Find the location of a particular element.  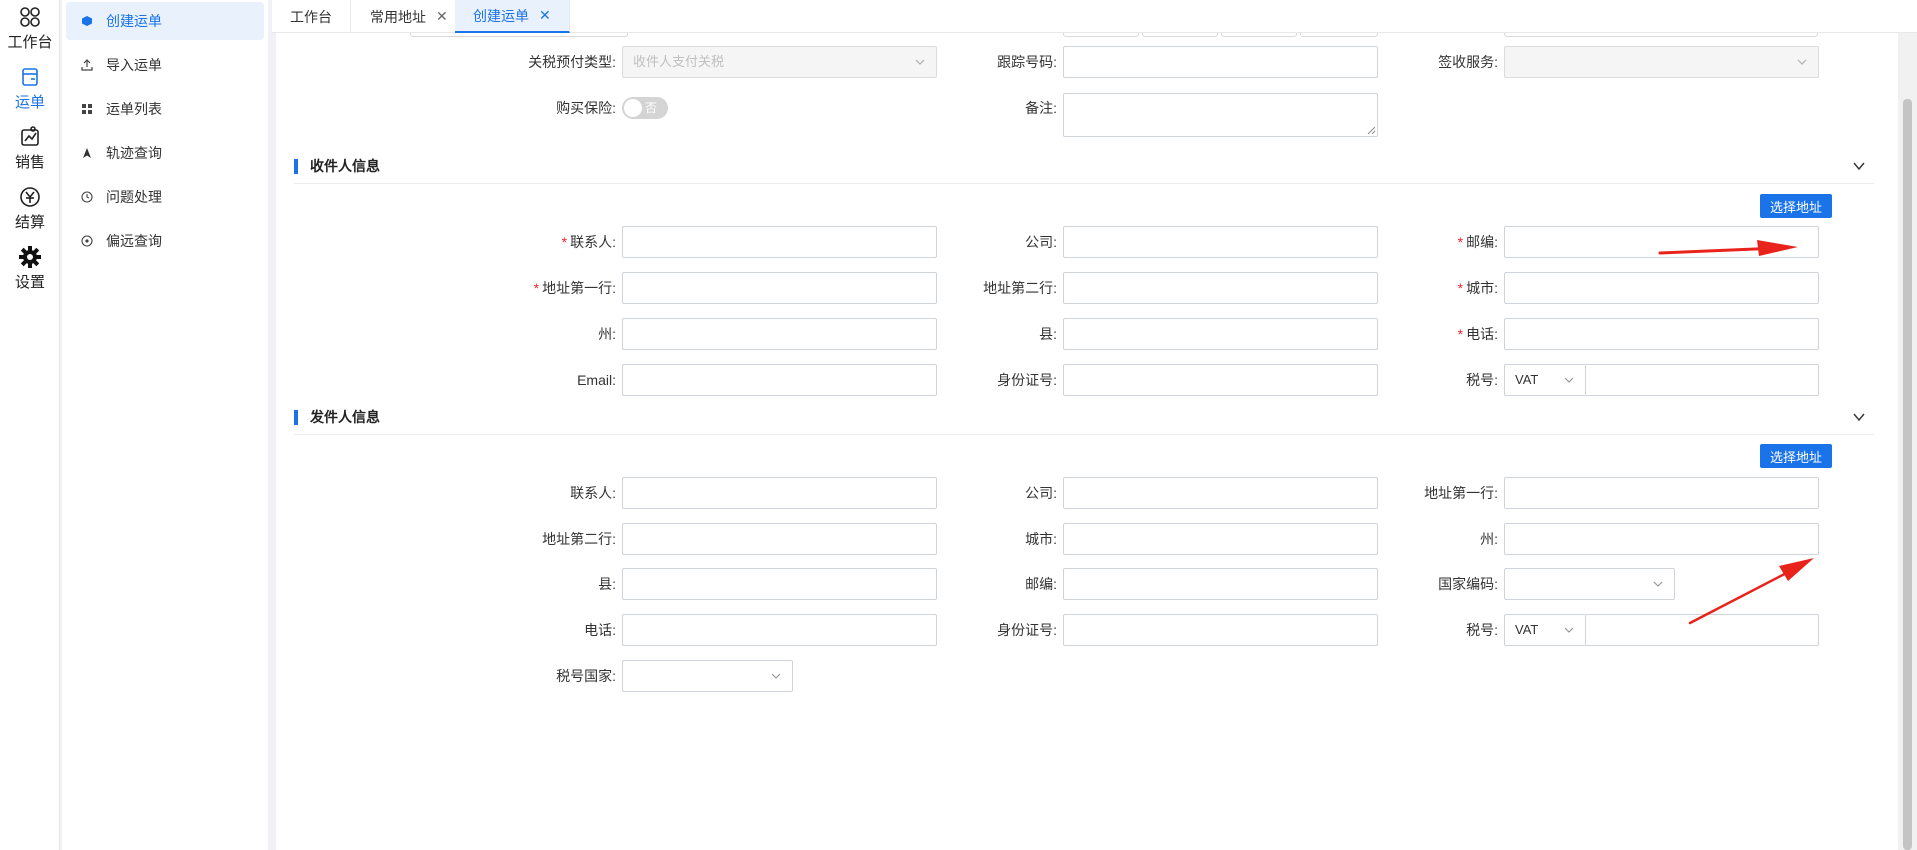

sender-select-address-button: 选择地址 is located at coordinates (1796, 456).